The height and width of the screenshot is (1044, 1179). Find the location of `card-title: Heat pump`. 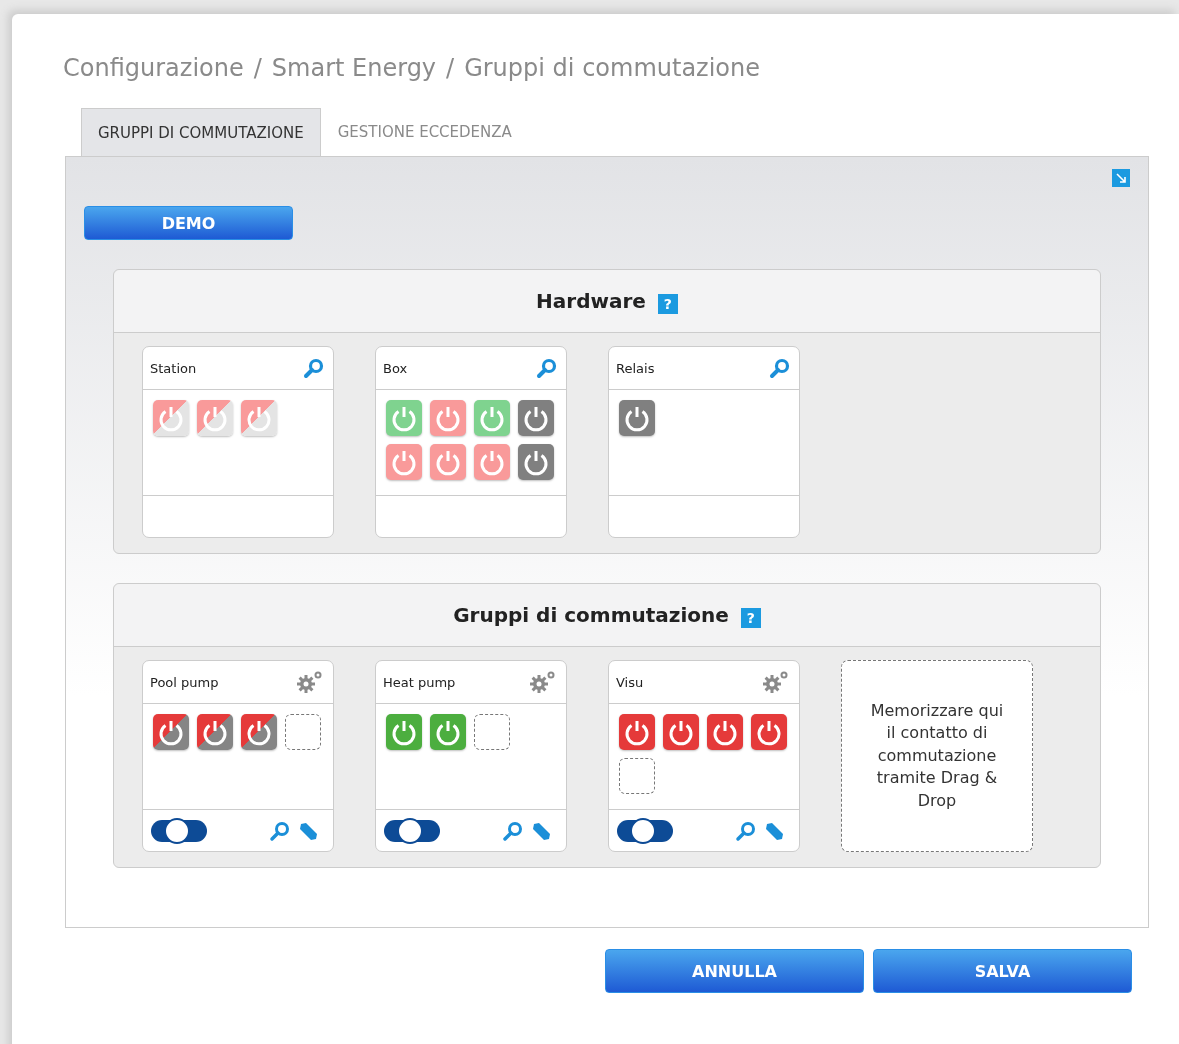

card-title: Heat pump is located at coordinates (419, 682).